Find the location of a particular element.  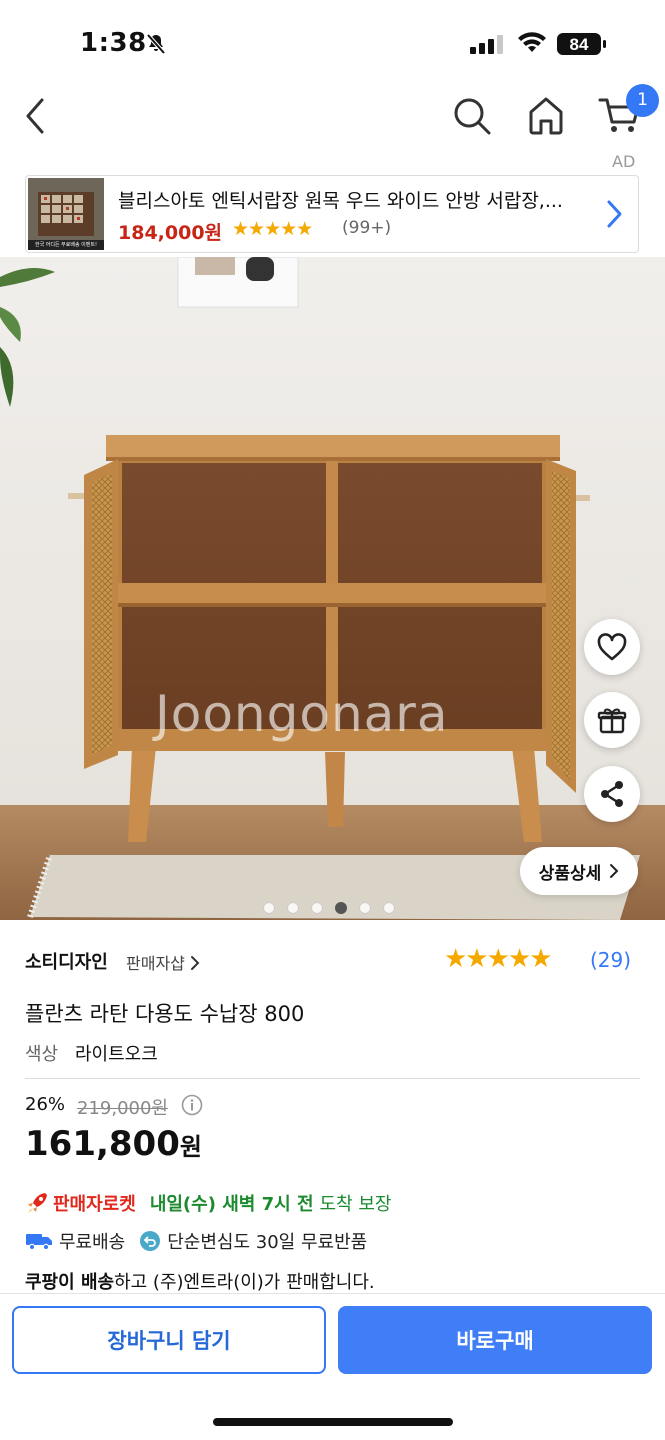

heart-icon is located at coordinates (612, 647).